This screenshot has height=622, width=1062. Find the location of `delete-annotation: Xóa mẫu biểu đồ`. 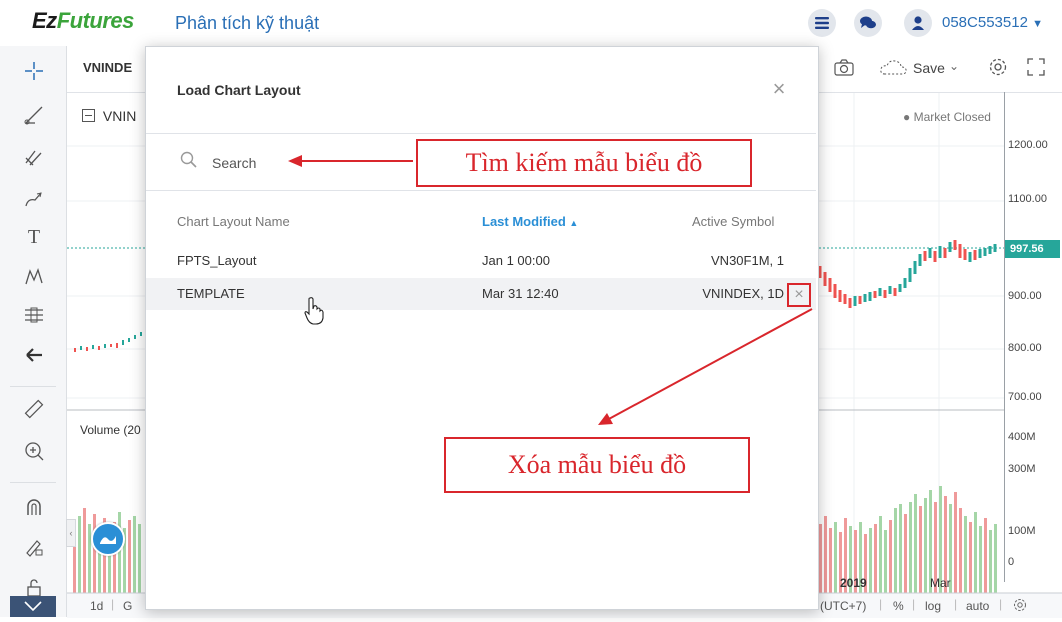

delete-annotation: Xóa mẫu biểu đồ is located at coordinates (597, 465).